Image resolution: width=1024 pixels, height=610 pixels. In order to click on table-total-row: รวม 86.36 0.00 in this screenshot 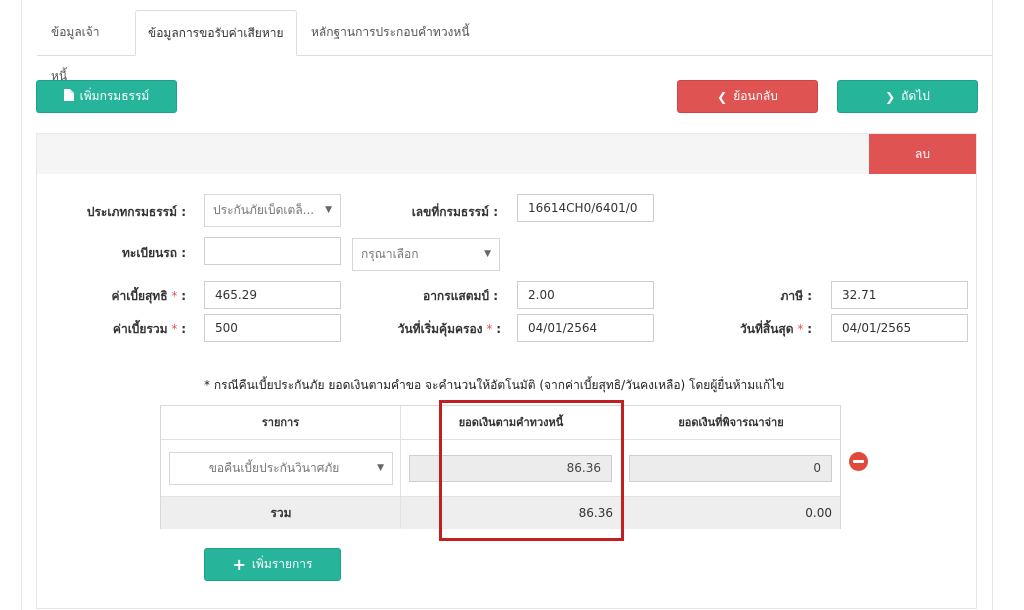, I will do `click(500, 512)`.